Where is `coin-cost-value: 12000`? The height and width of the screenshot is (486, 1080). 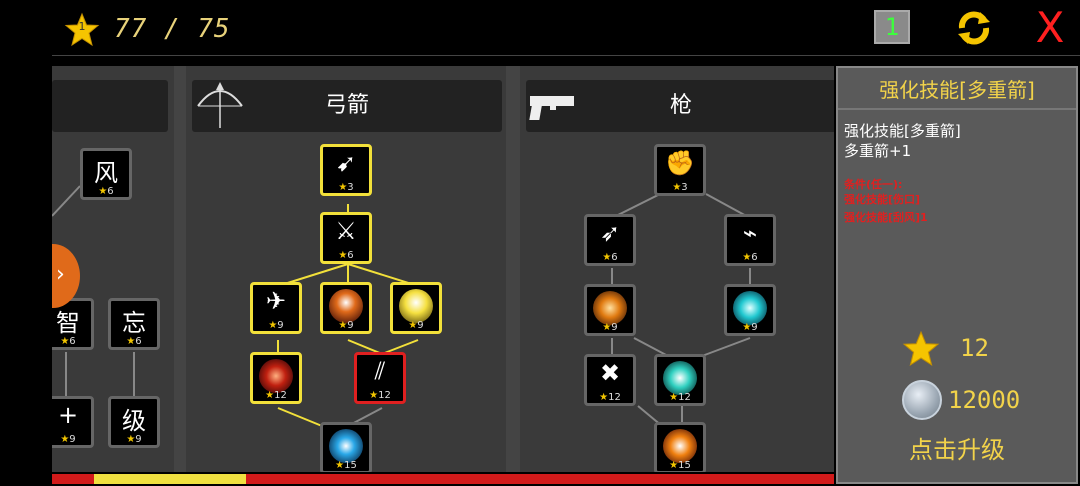 coin-cost-value: 12000 is located at coordinates (984, 400).